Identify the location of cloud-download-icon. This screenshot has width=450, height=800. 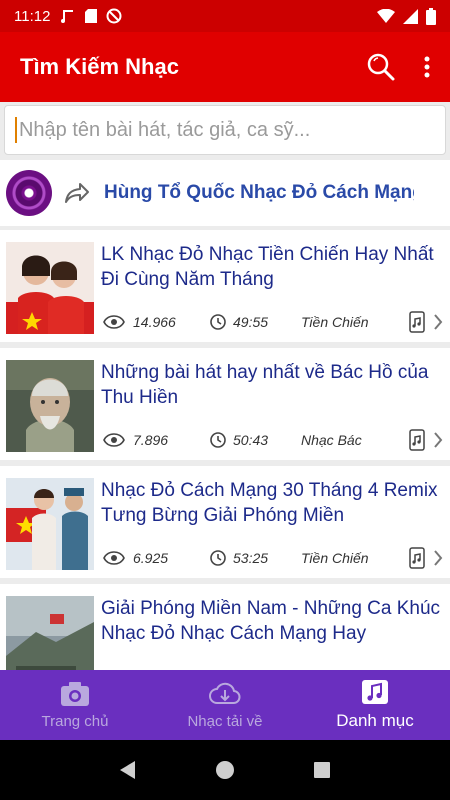
(225, 693).